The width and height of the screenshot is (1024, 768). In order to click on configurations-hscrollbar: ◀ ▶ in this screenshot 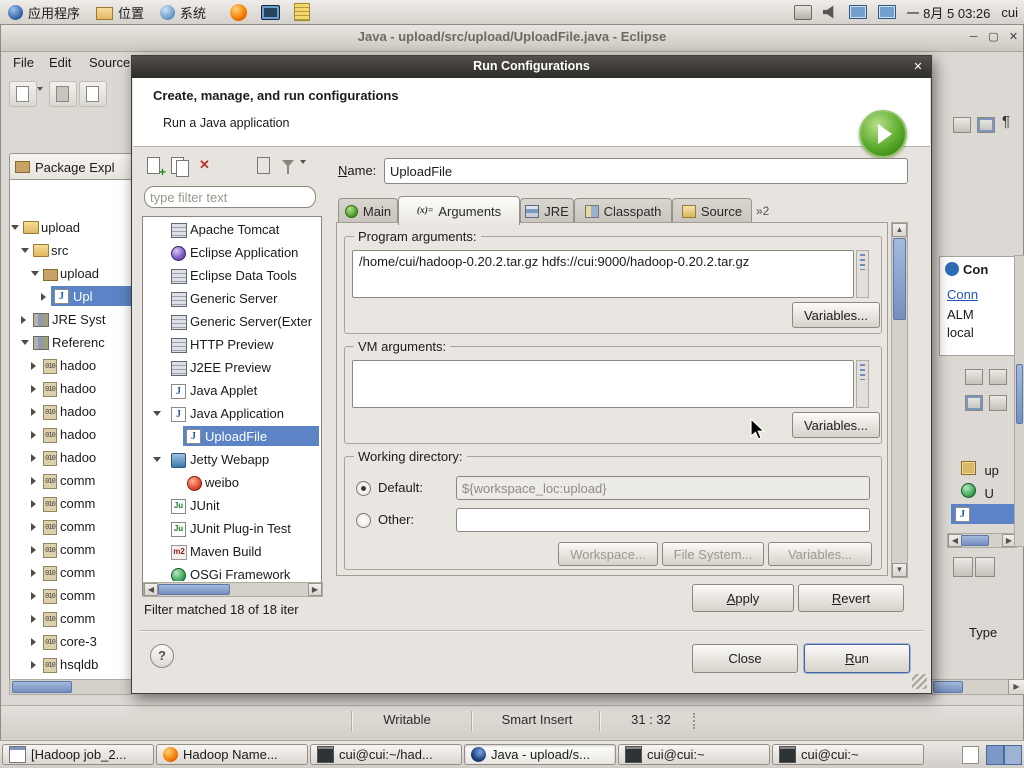, I will do `click(233, 589)`.